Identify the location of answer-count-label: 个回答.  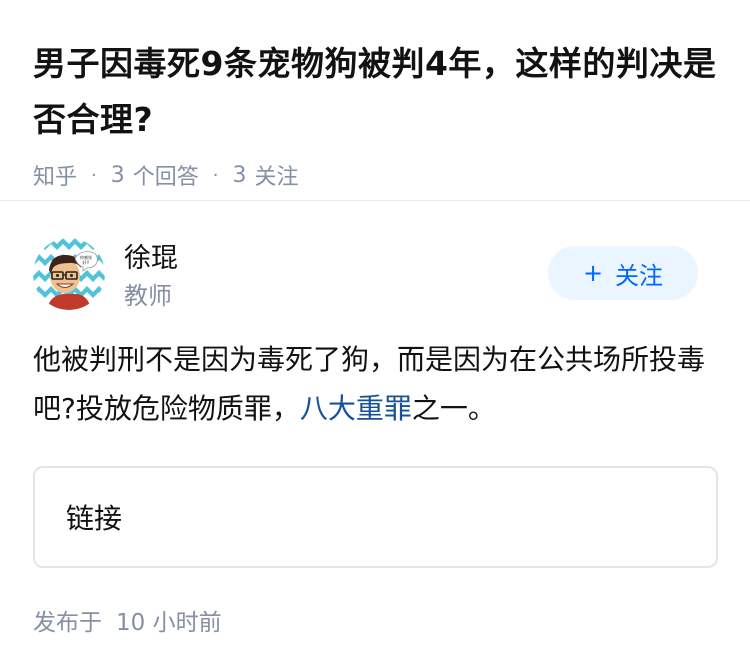
(166, 175).